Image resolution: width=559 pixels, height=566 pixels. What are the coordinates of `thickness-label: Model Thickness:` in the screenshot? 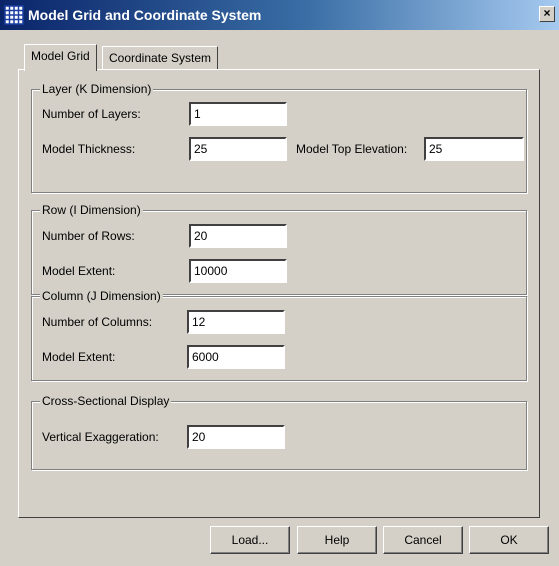 It's located at (89, 149).